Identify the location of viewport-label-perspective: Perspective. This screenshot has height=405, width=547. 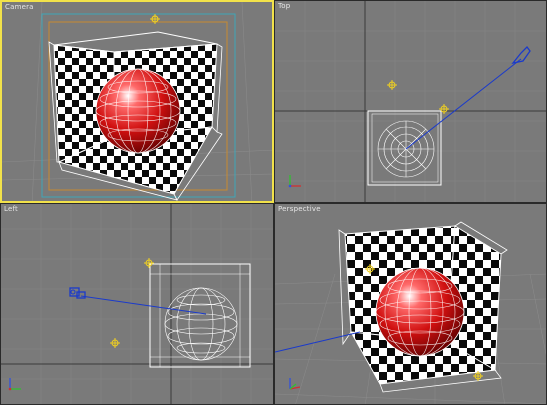
(299, 209).